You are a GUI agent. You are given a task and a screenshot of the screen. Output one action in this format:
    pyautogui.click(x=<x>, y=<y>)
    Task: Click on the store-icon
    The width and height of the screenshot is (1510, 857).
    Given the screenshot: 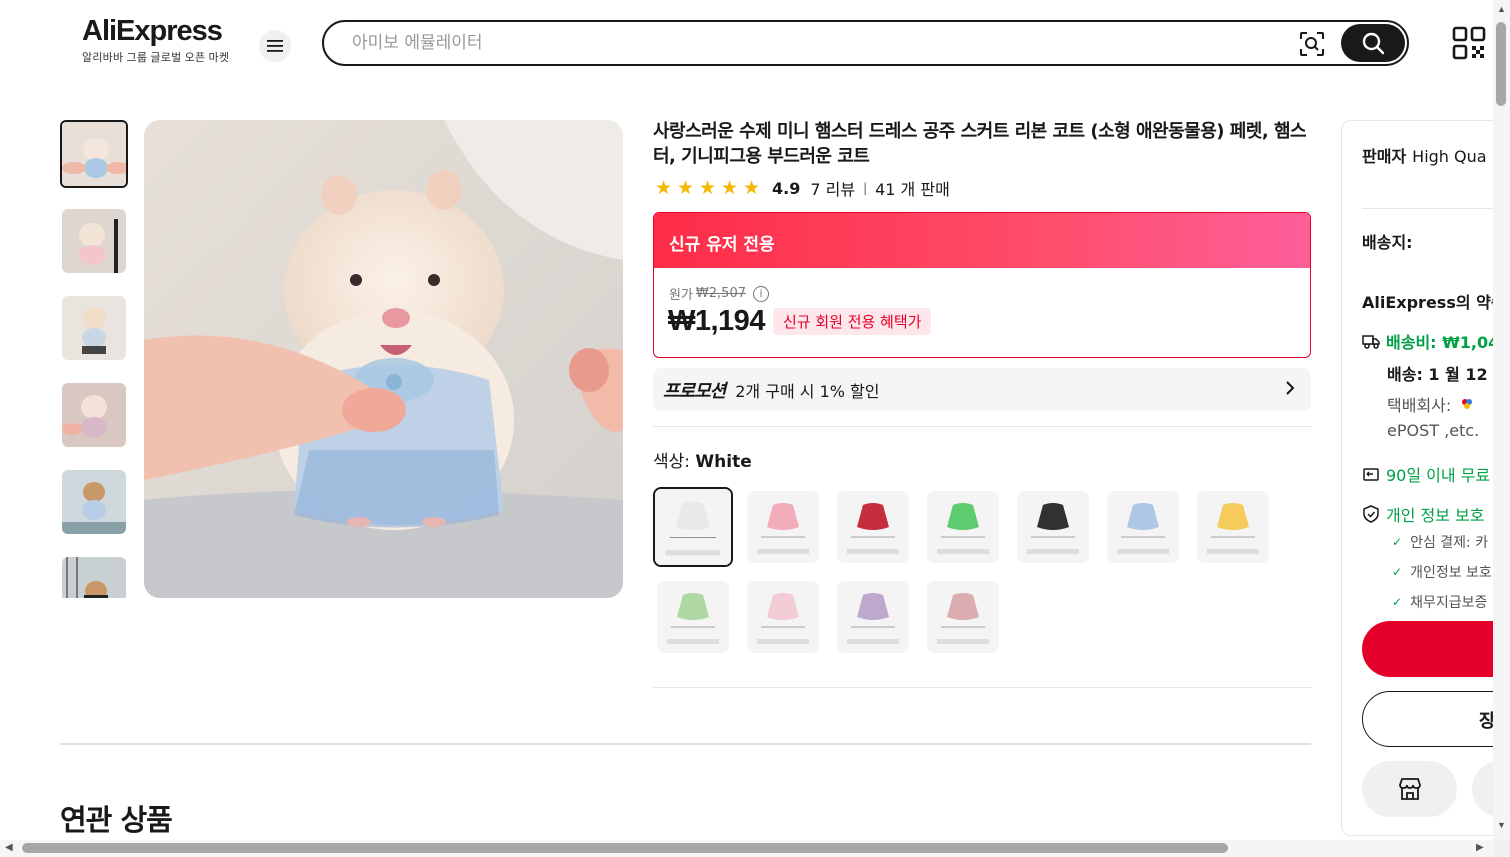 What is the action you would take?
    pyautogui.click(x=1409, y=789)
    